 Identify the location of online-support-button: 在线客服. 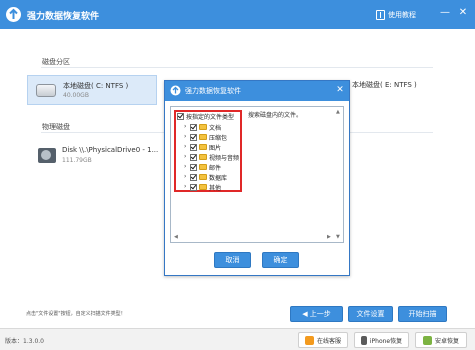
(323, 340).